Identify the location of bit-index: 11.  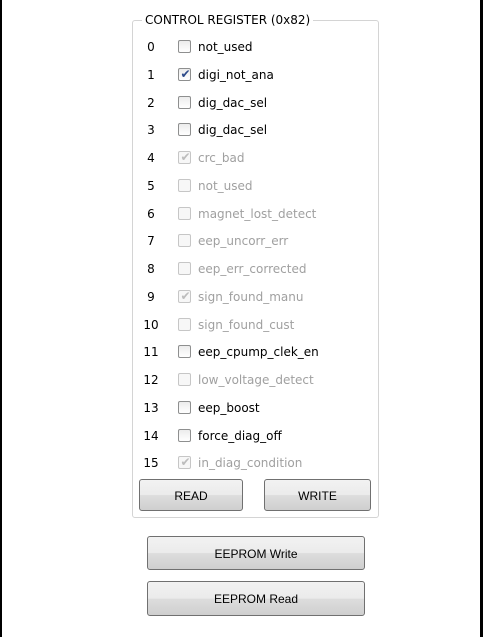
(151, 352).